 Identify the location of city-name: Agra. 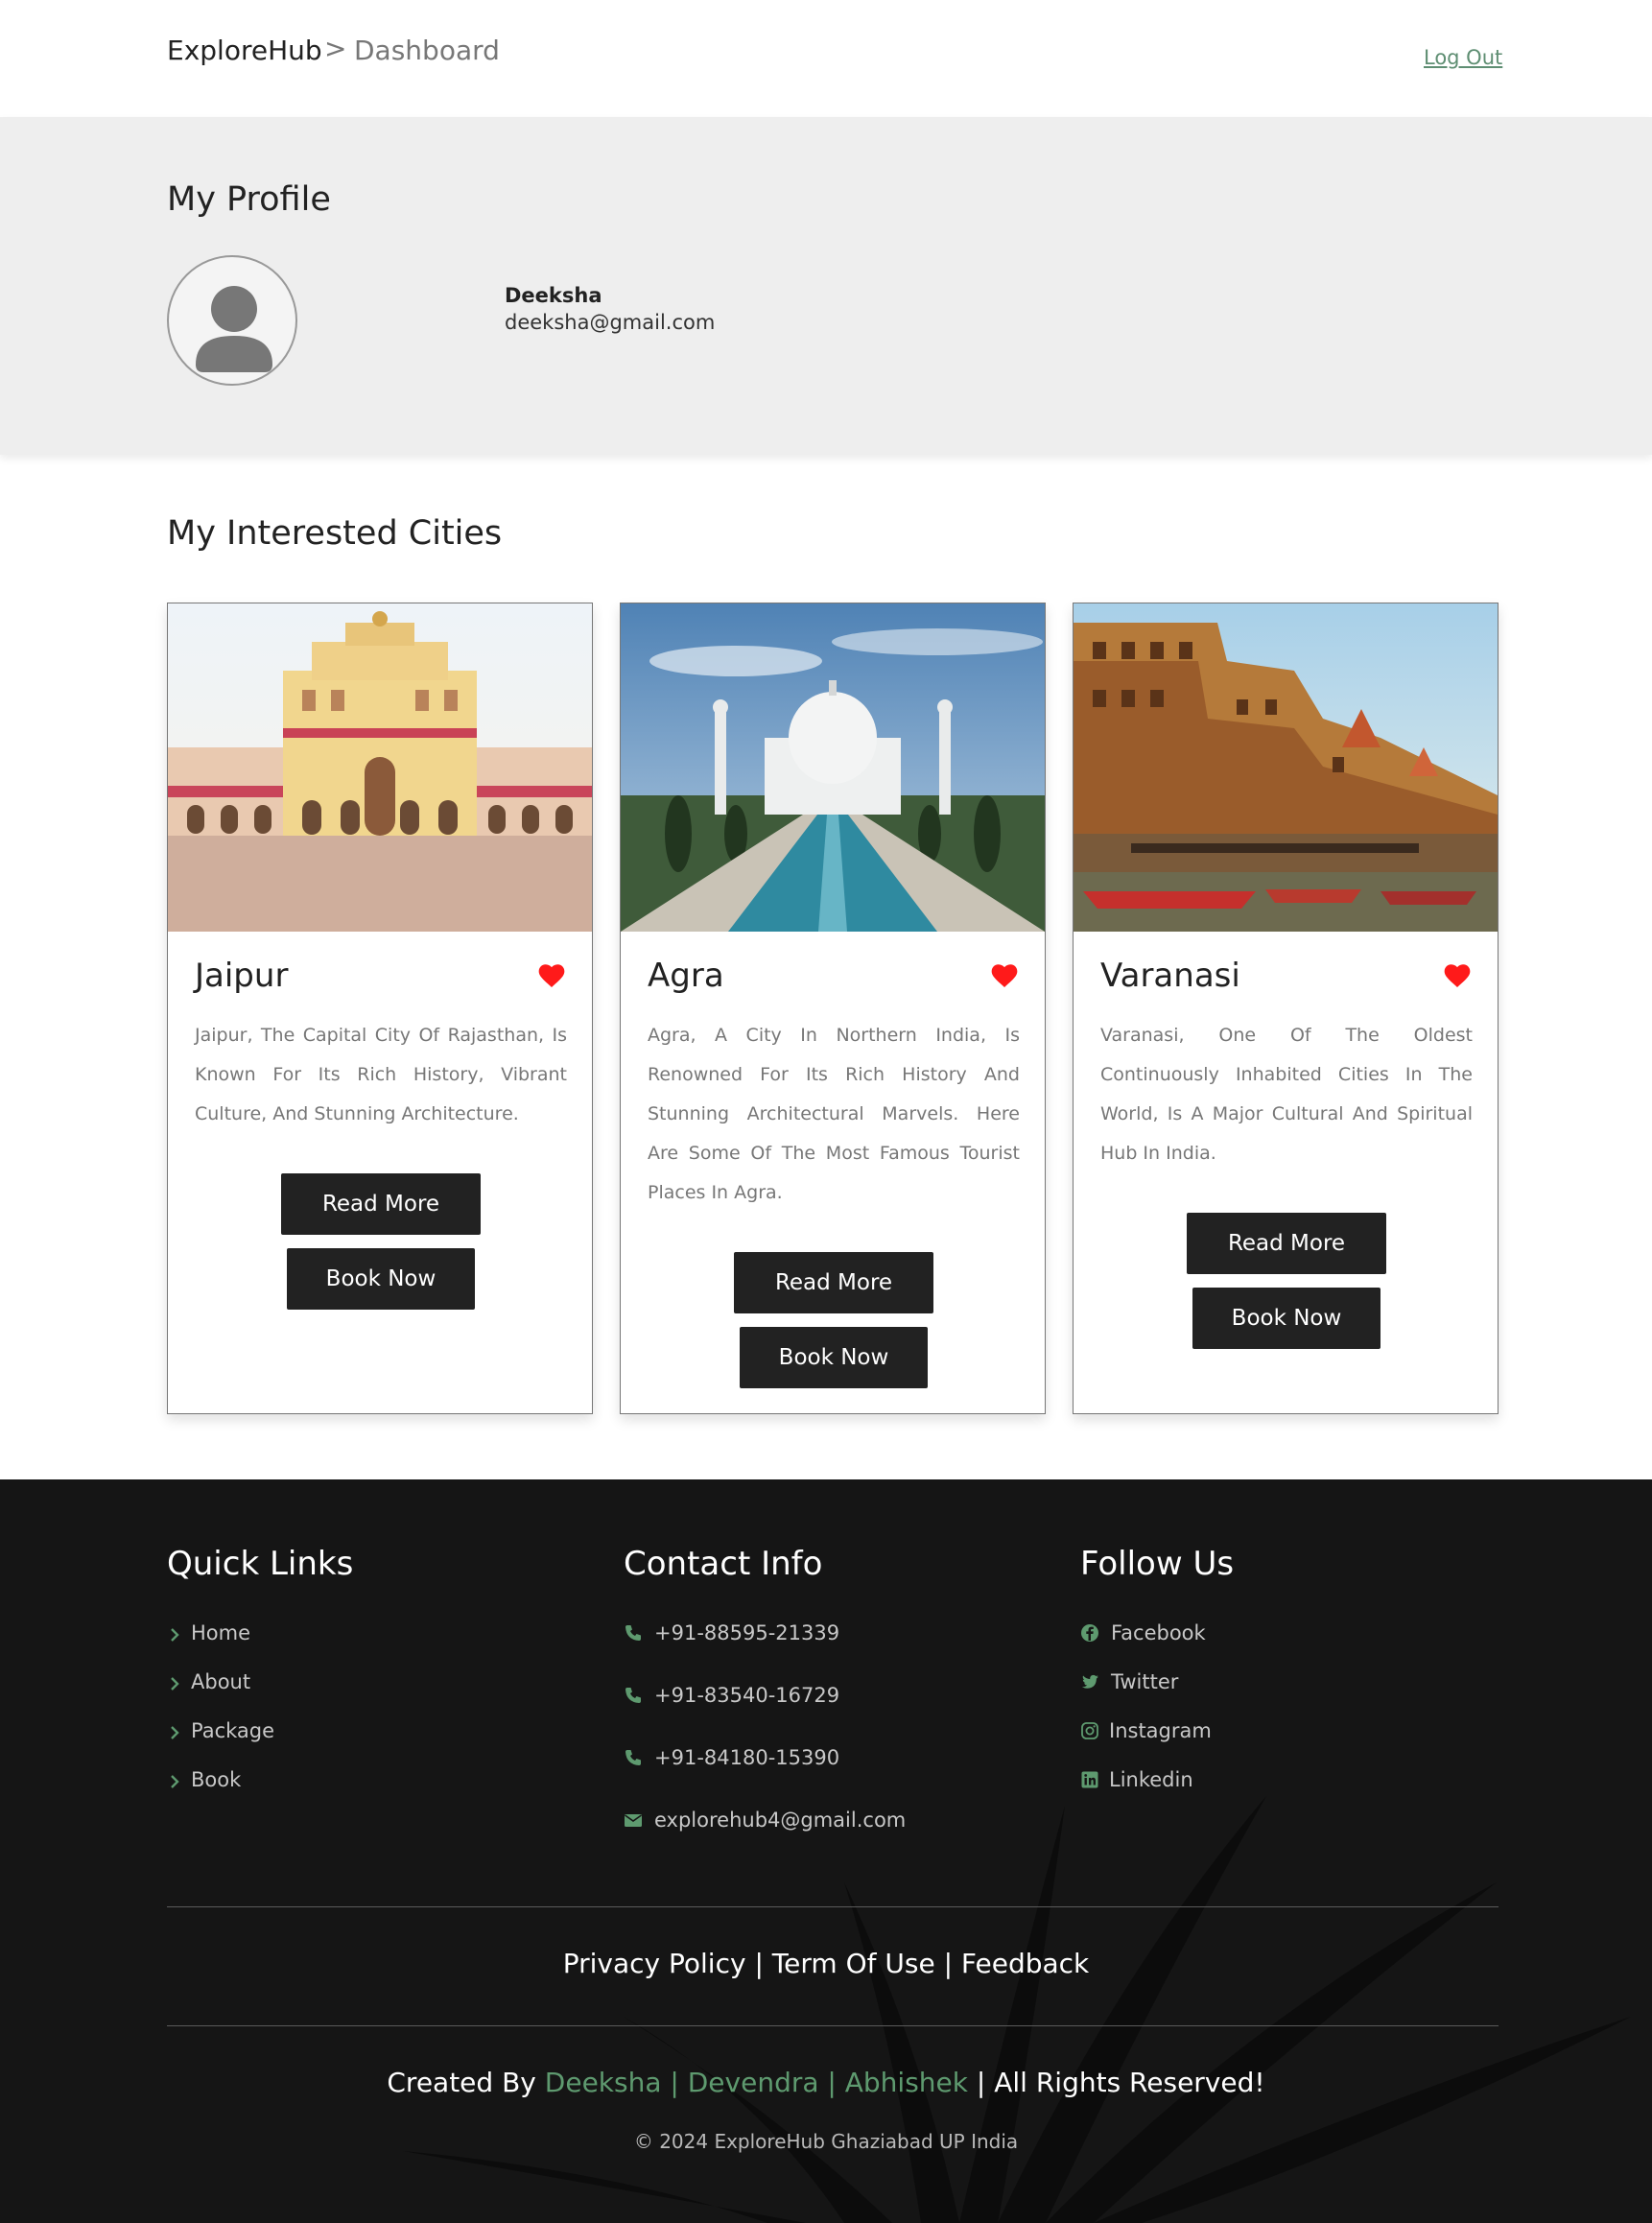
(686, 976).